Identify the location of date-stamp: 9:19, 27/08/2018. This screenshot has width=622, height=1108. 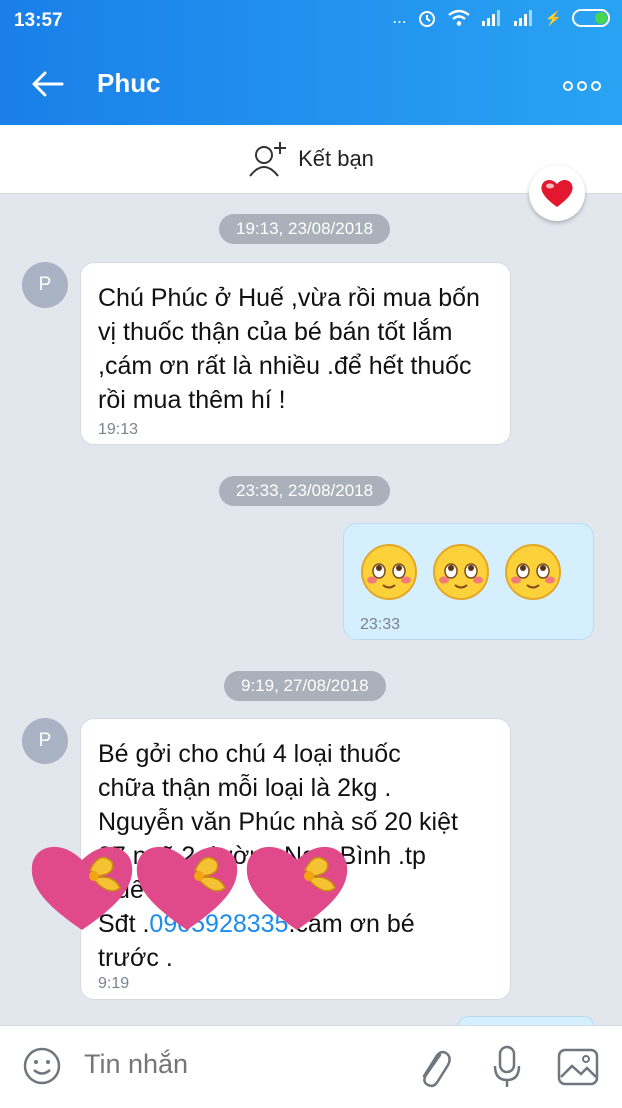
(305, 686).